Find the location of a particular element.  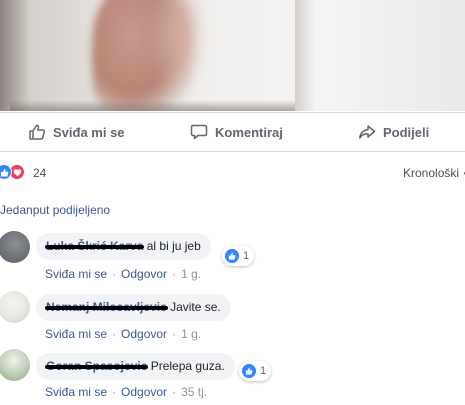

share-button: Podijeli is located at coordinates (393, 132).